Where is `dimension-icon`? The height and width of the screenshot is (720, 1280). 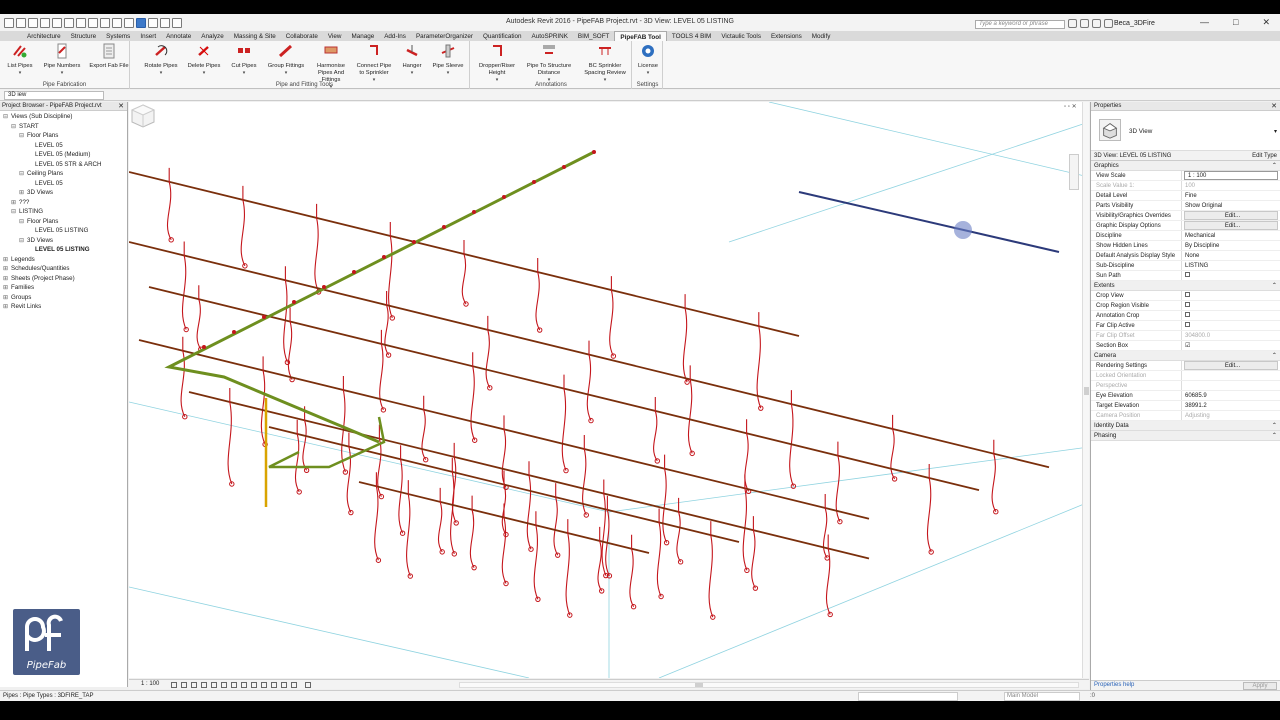 dimension-icon is located at coordinates (105, 22).